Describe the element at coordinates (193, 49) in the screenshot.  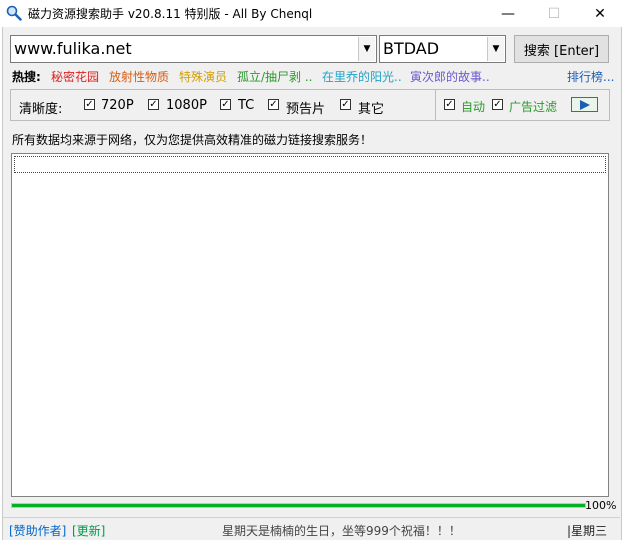
I see `url-combobox: www.fulika.net ▼` at that location.